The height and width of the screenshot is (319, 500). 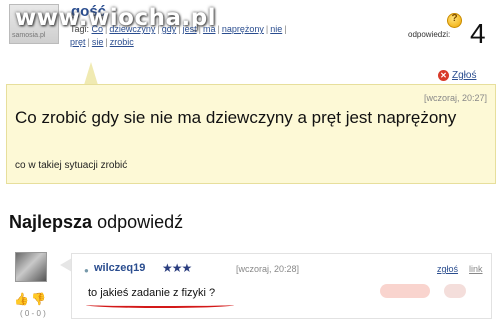 I want to click on report-icon: ✕, so click(x=443, y=75).